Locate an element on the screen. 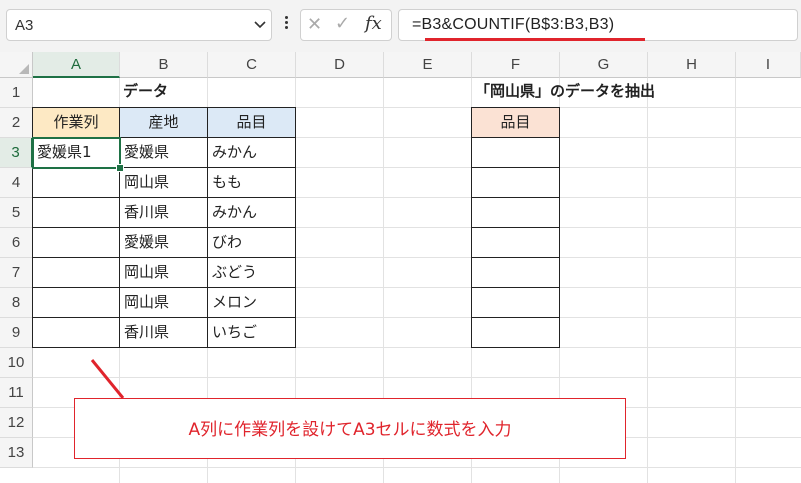 The height and width of the screenshot is (483, 801). callout-pointer-line is located at coordinates (107, 379).